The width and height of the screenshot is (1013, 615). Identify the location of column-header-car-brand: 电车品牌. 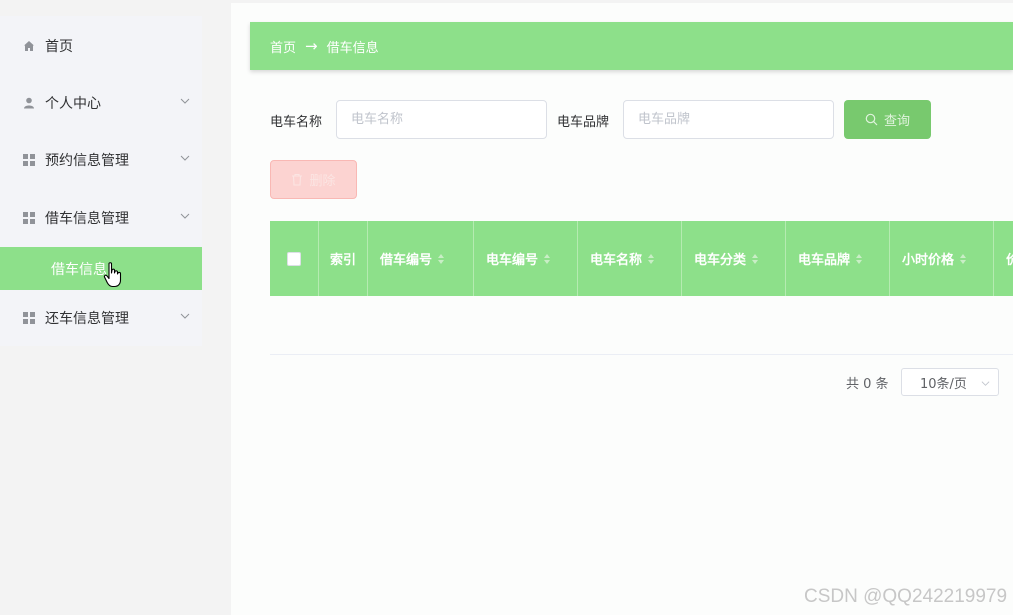
(838, 258).